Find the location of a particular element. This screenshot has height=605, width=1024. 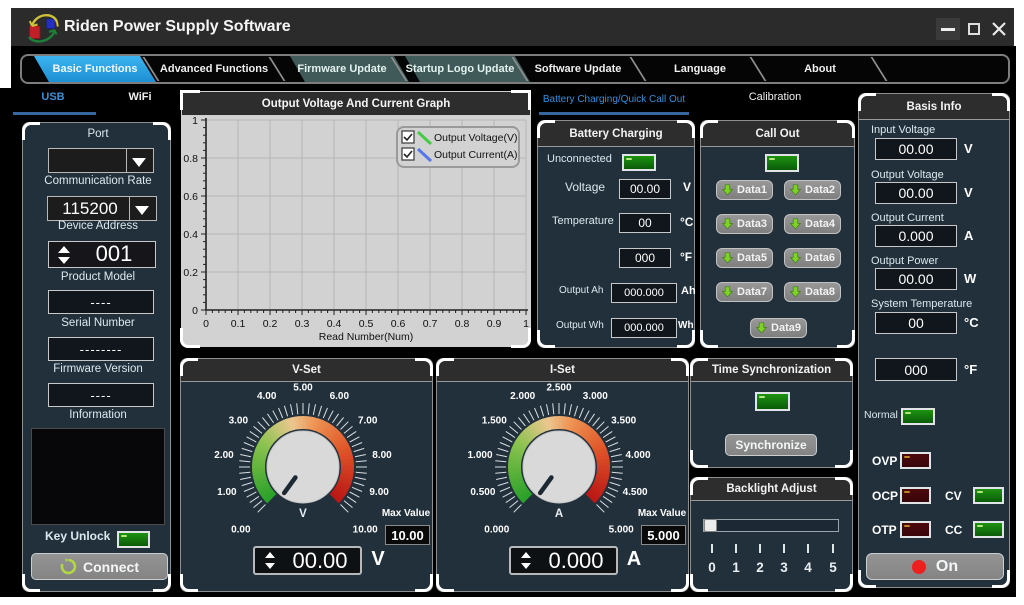

svg-text: 4.500 is located at coordinates (635, 492).